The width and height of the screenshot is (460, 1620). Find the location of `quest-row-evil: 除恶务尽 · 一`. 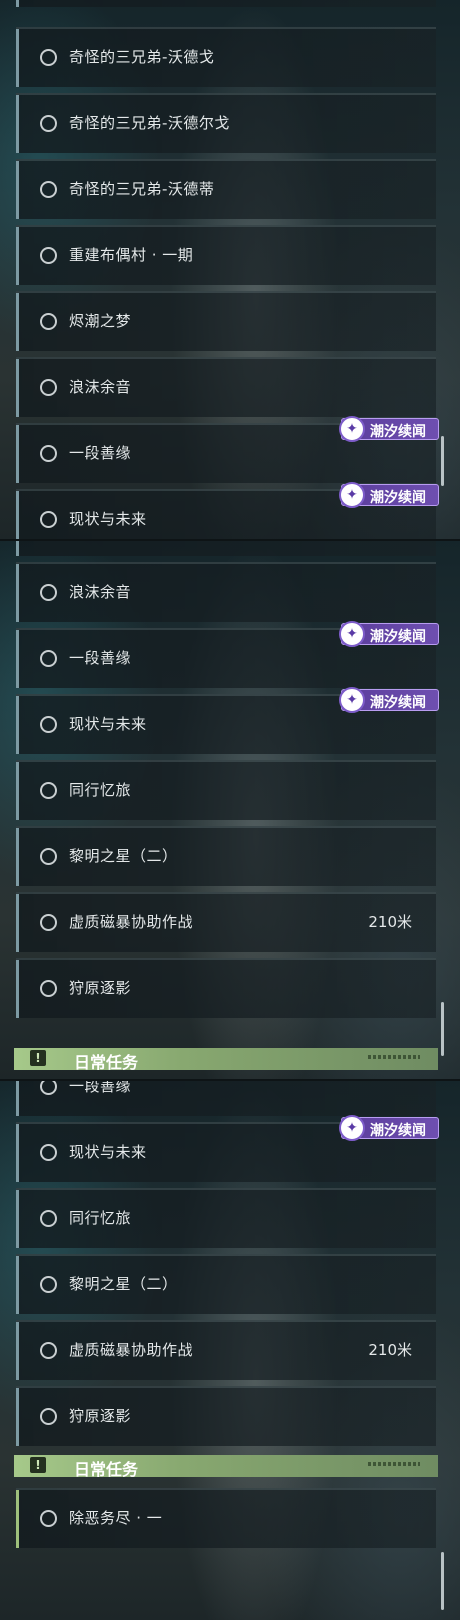

quest-row-evil: 除恶务尽 · 一 is located at coordinates (226, 1518).